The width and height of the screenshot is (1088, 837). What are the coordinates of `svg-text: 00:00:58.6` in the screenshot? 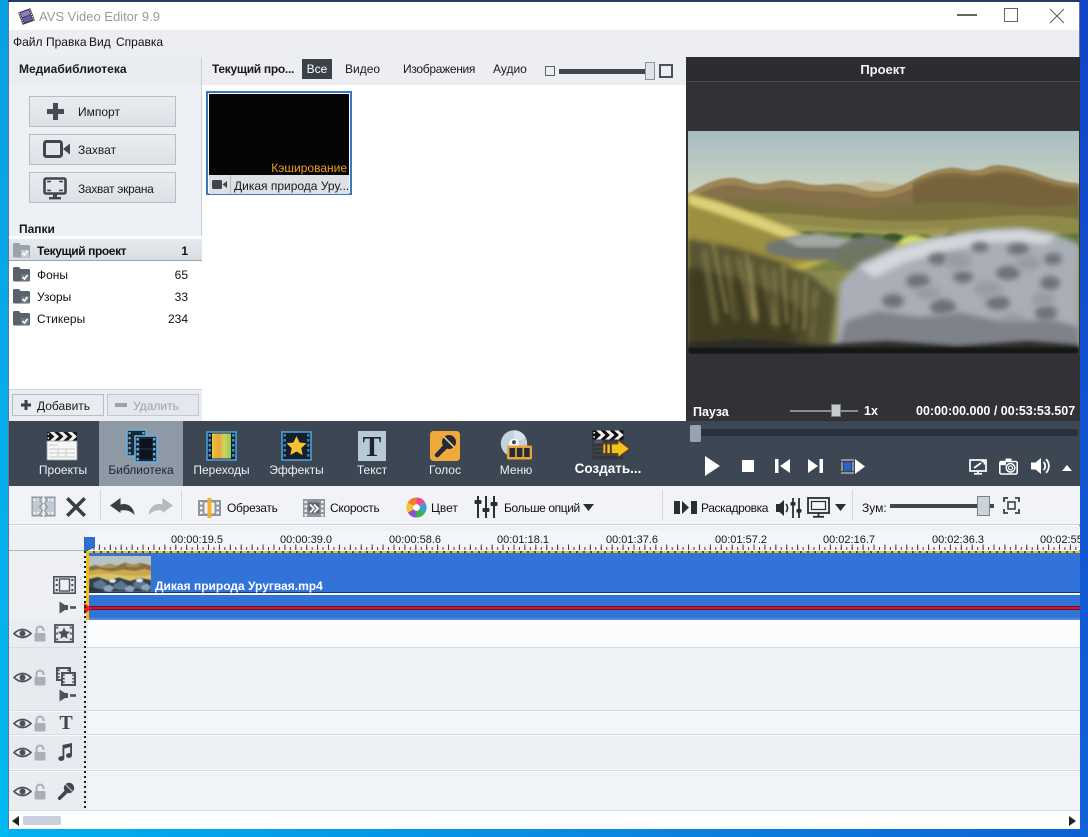 It's located at (415, 540).